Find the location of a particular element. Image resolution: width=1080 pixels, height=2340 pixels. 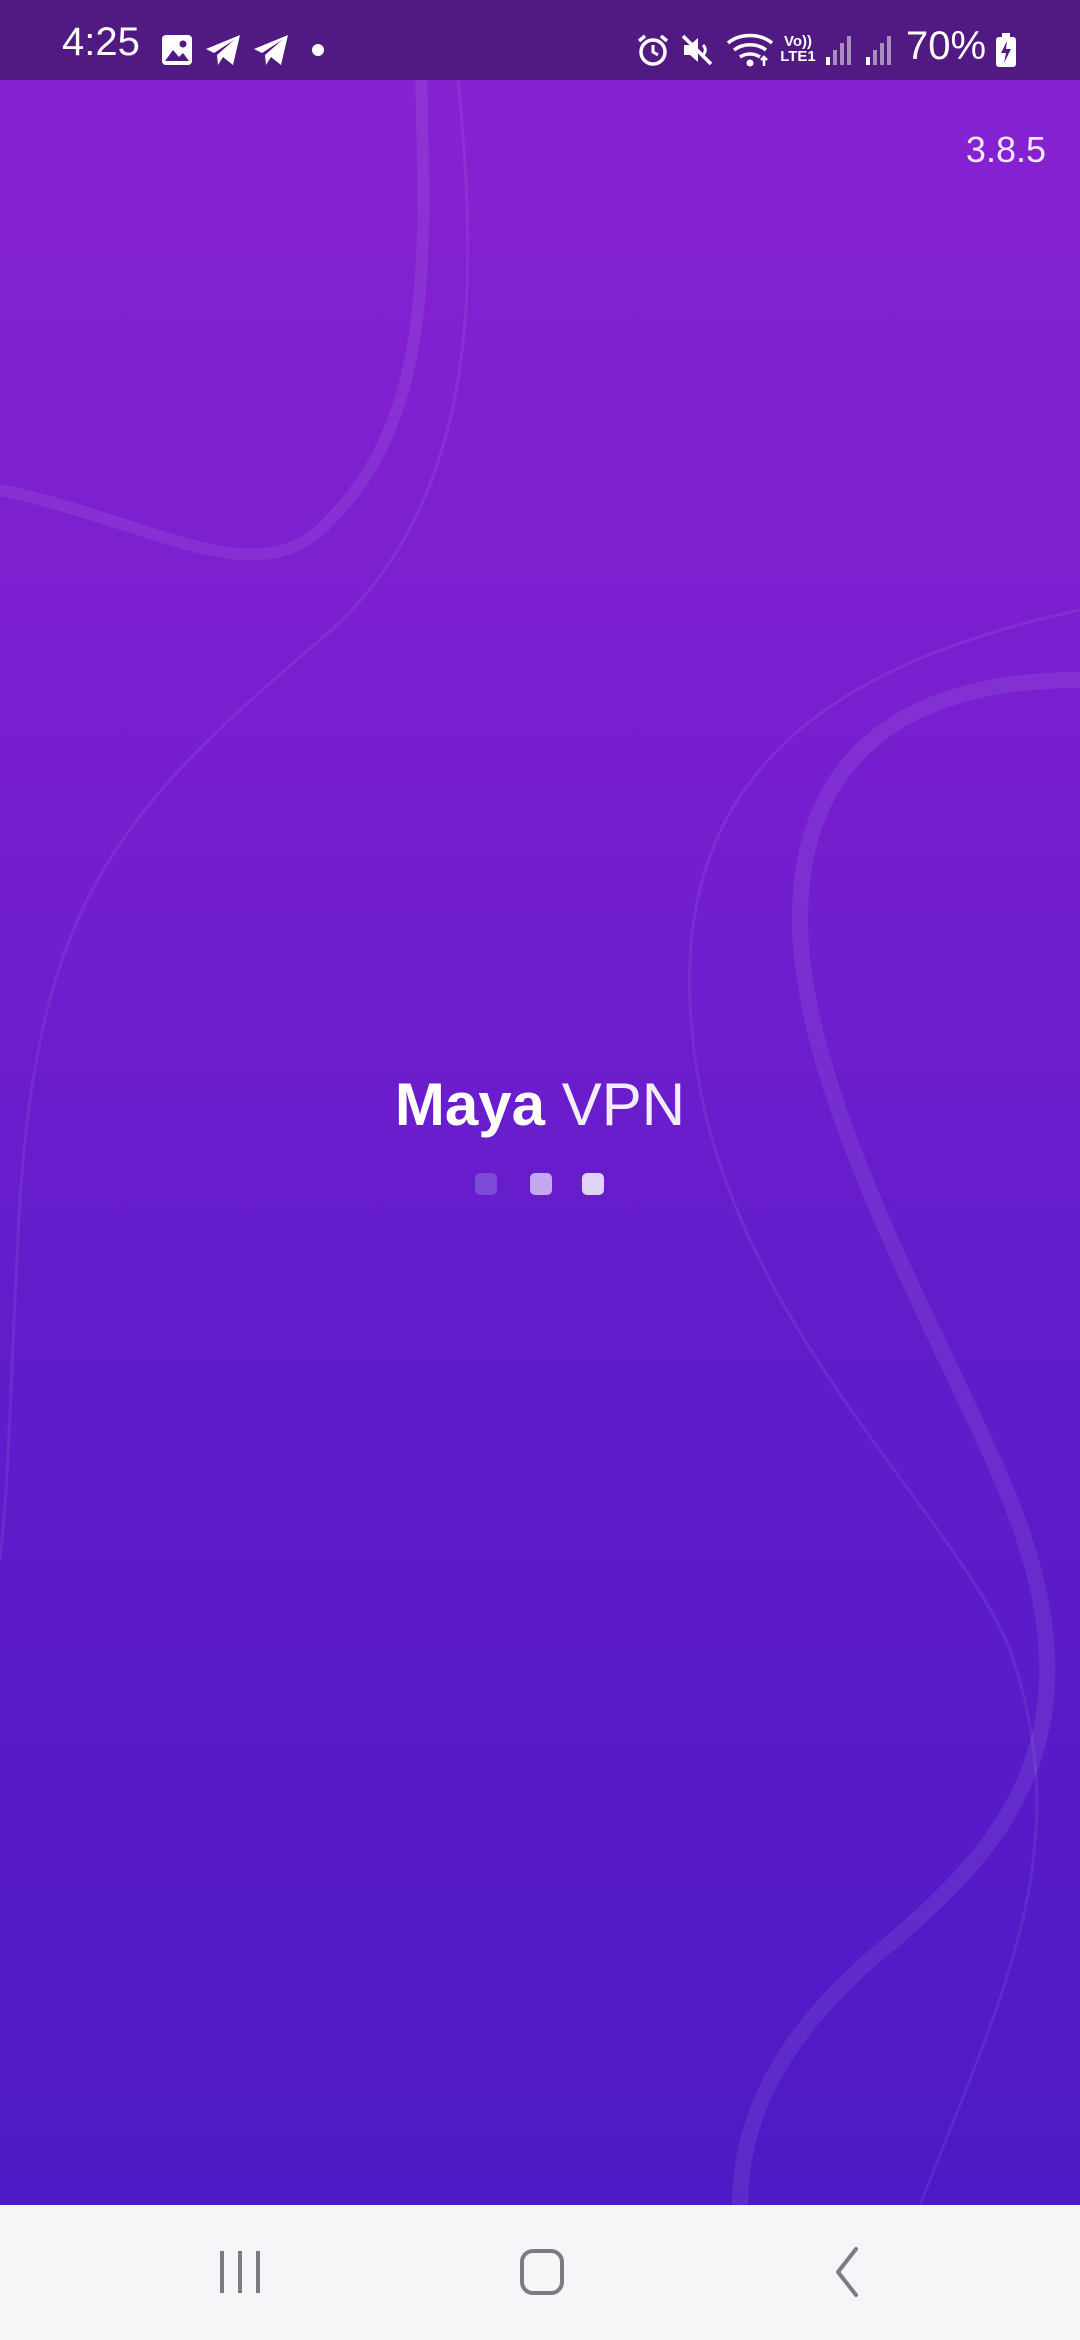

logo-word-bold: Maya is located at coordinates (470, 1104).